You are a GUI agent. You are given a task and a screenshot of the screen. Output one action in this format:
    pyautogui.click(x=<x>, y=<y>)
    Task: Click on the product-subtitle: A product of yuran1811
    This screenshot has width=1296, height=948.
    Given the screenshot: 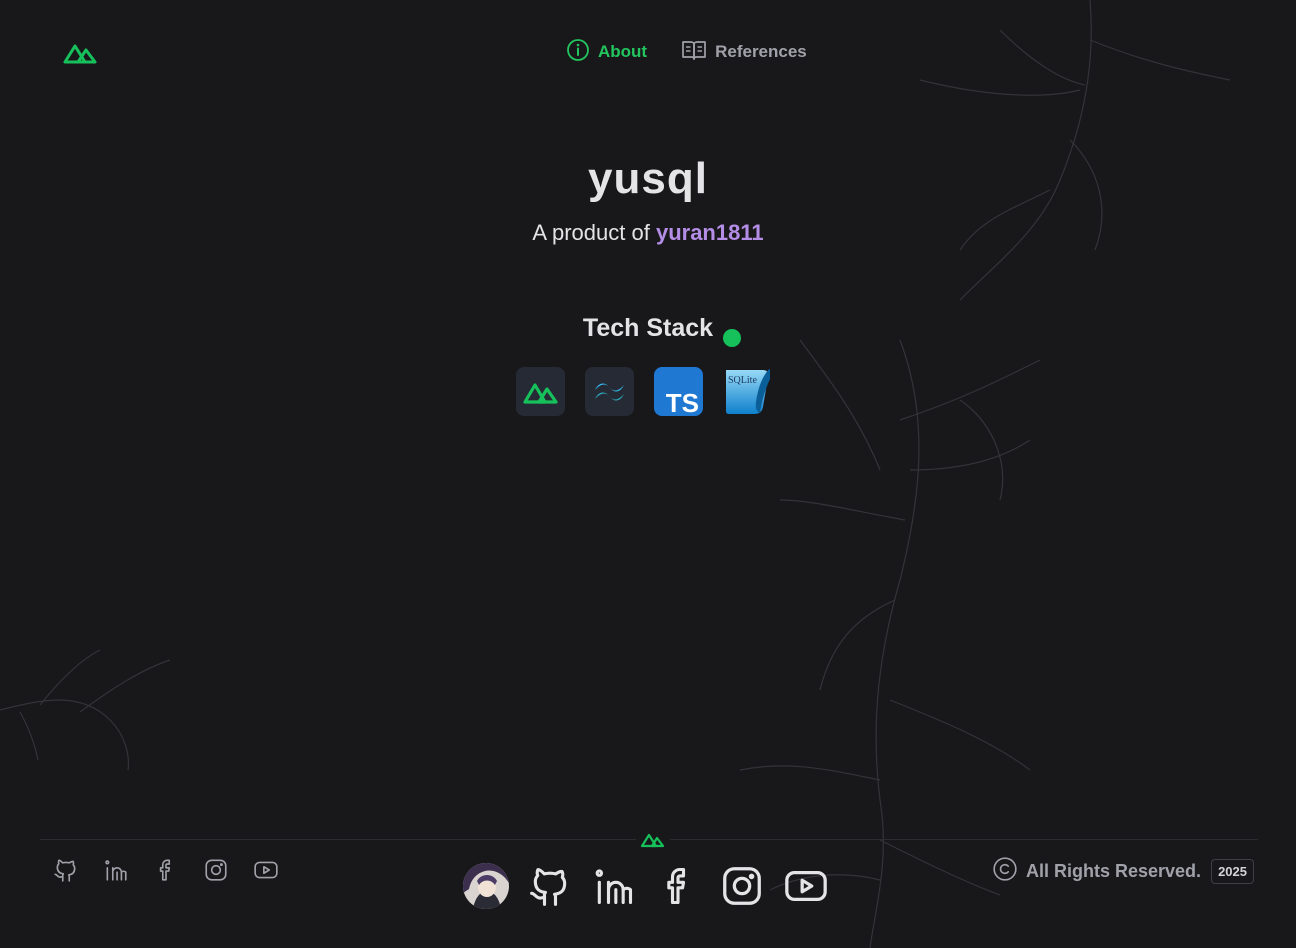 What is the action you would take?
    pyautogui.click(x=648, y=233)
    